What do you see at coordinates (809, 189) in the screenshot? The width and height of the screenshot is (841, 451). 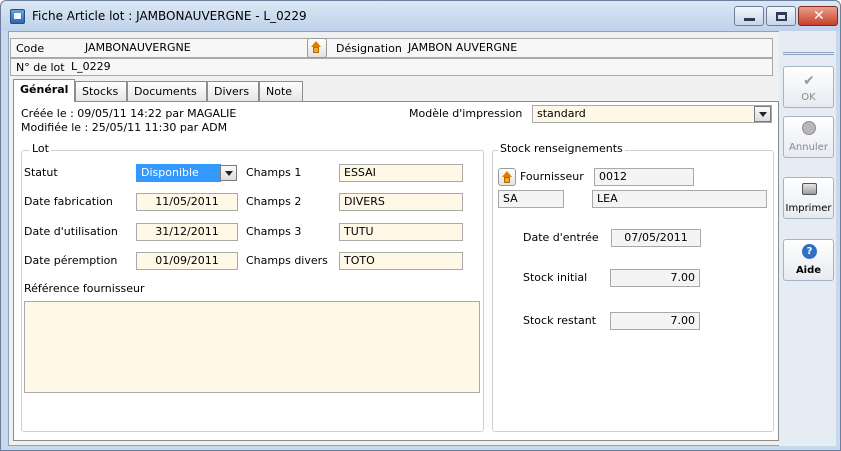 I see `printer-icon` at bounding box center [809, 189].